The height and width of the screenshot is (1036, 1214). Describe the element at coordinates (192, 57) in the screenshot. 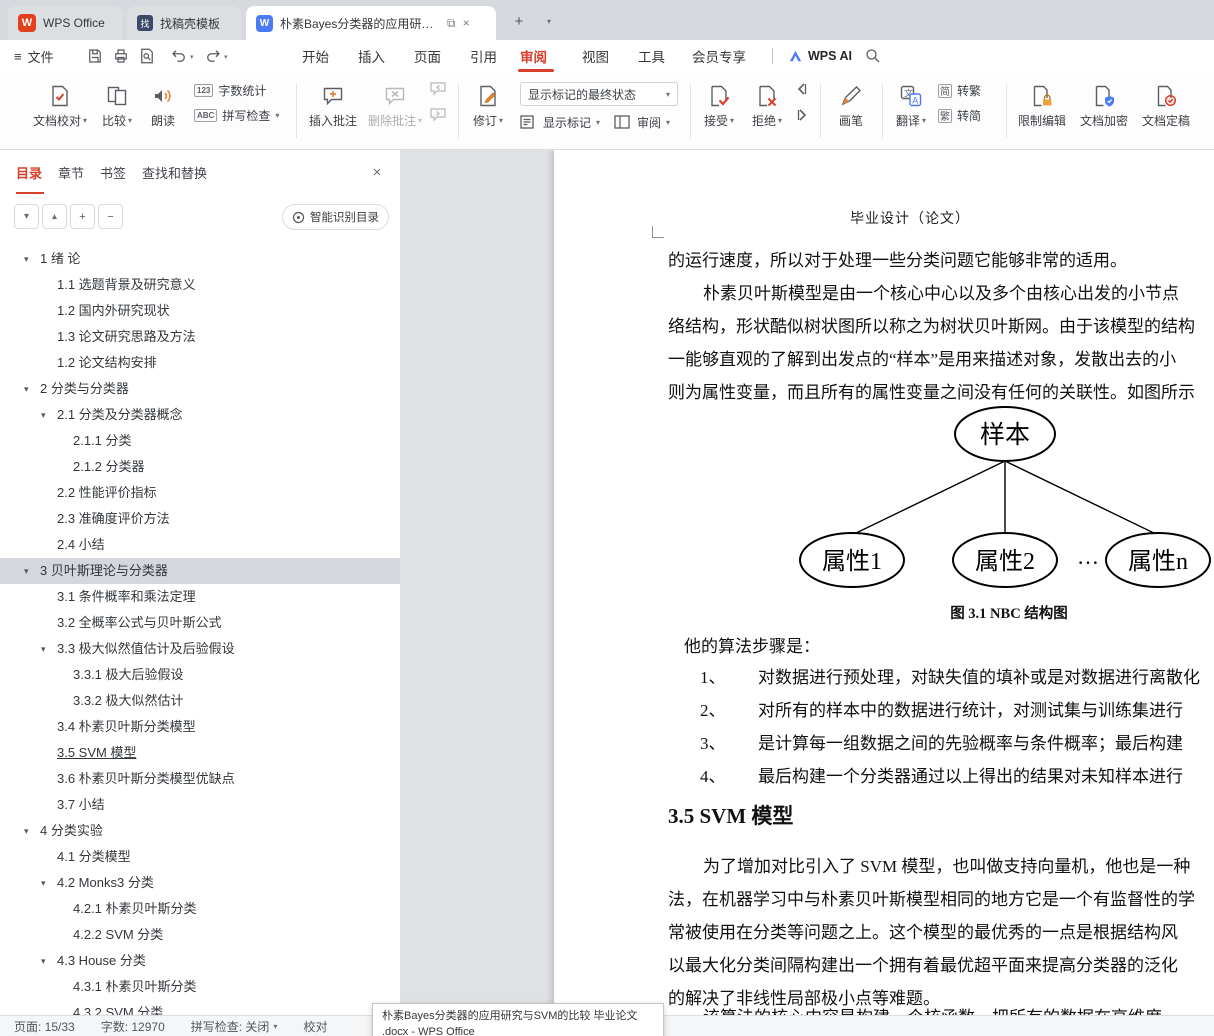

I see `undo-chevron-icon: ▾` at that location.